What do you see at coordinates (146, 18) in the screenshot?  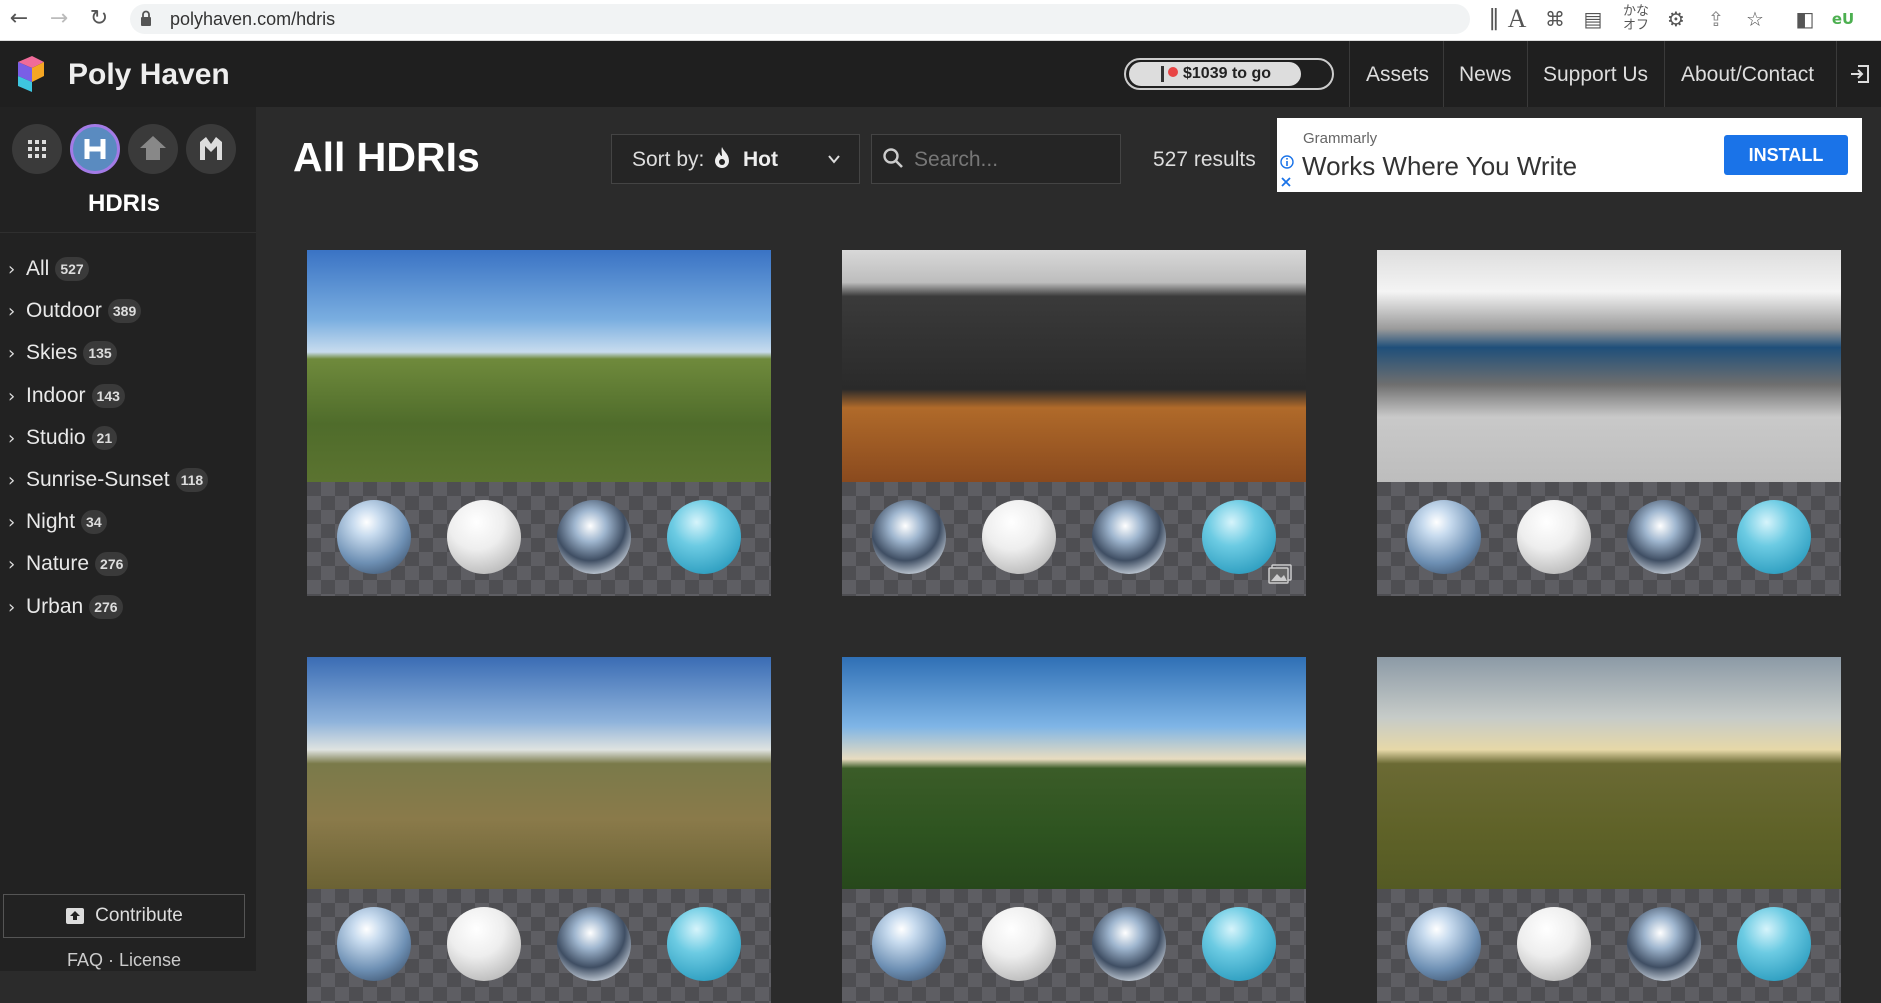 I see `lock-icon` at bounding box center [146, 18].